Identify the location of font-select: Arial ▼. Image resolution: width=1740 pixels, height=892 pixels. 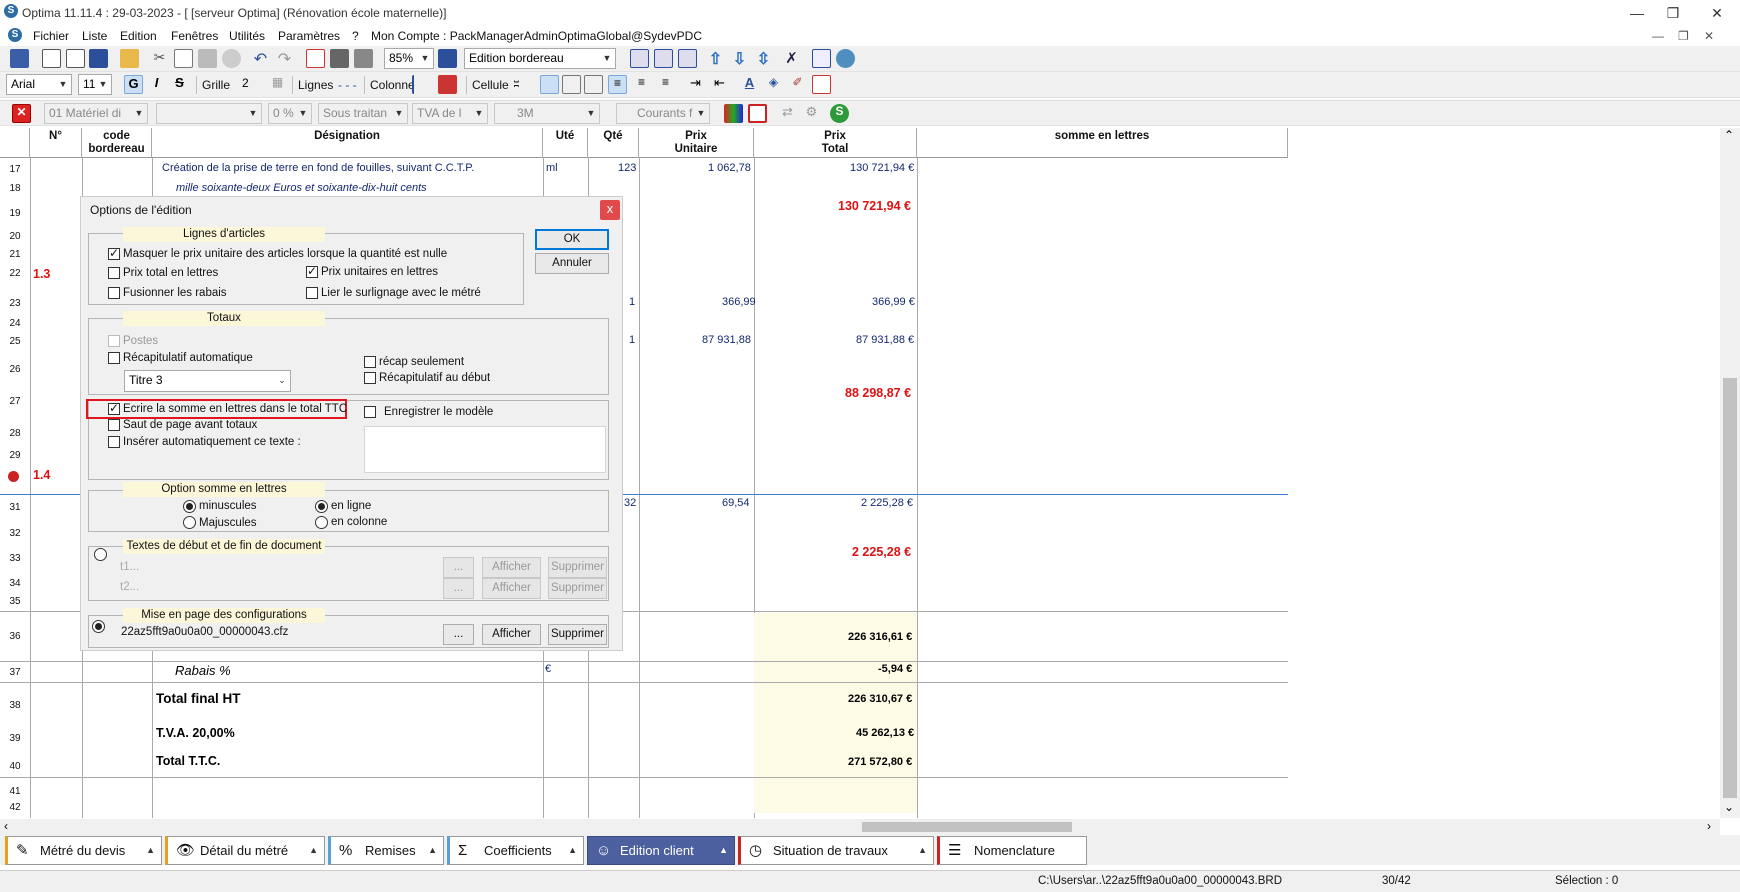
(39, 84).